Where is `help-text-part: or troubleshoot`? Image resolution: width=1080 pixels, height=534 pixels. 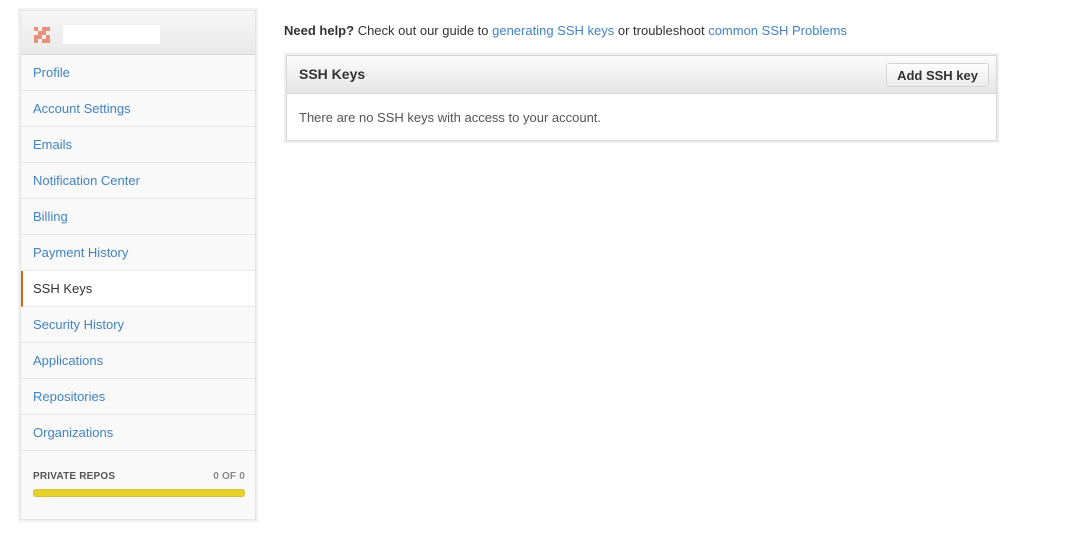
help-text-part: or troubleshoot is located at coordinates (661, 30).